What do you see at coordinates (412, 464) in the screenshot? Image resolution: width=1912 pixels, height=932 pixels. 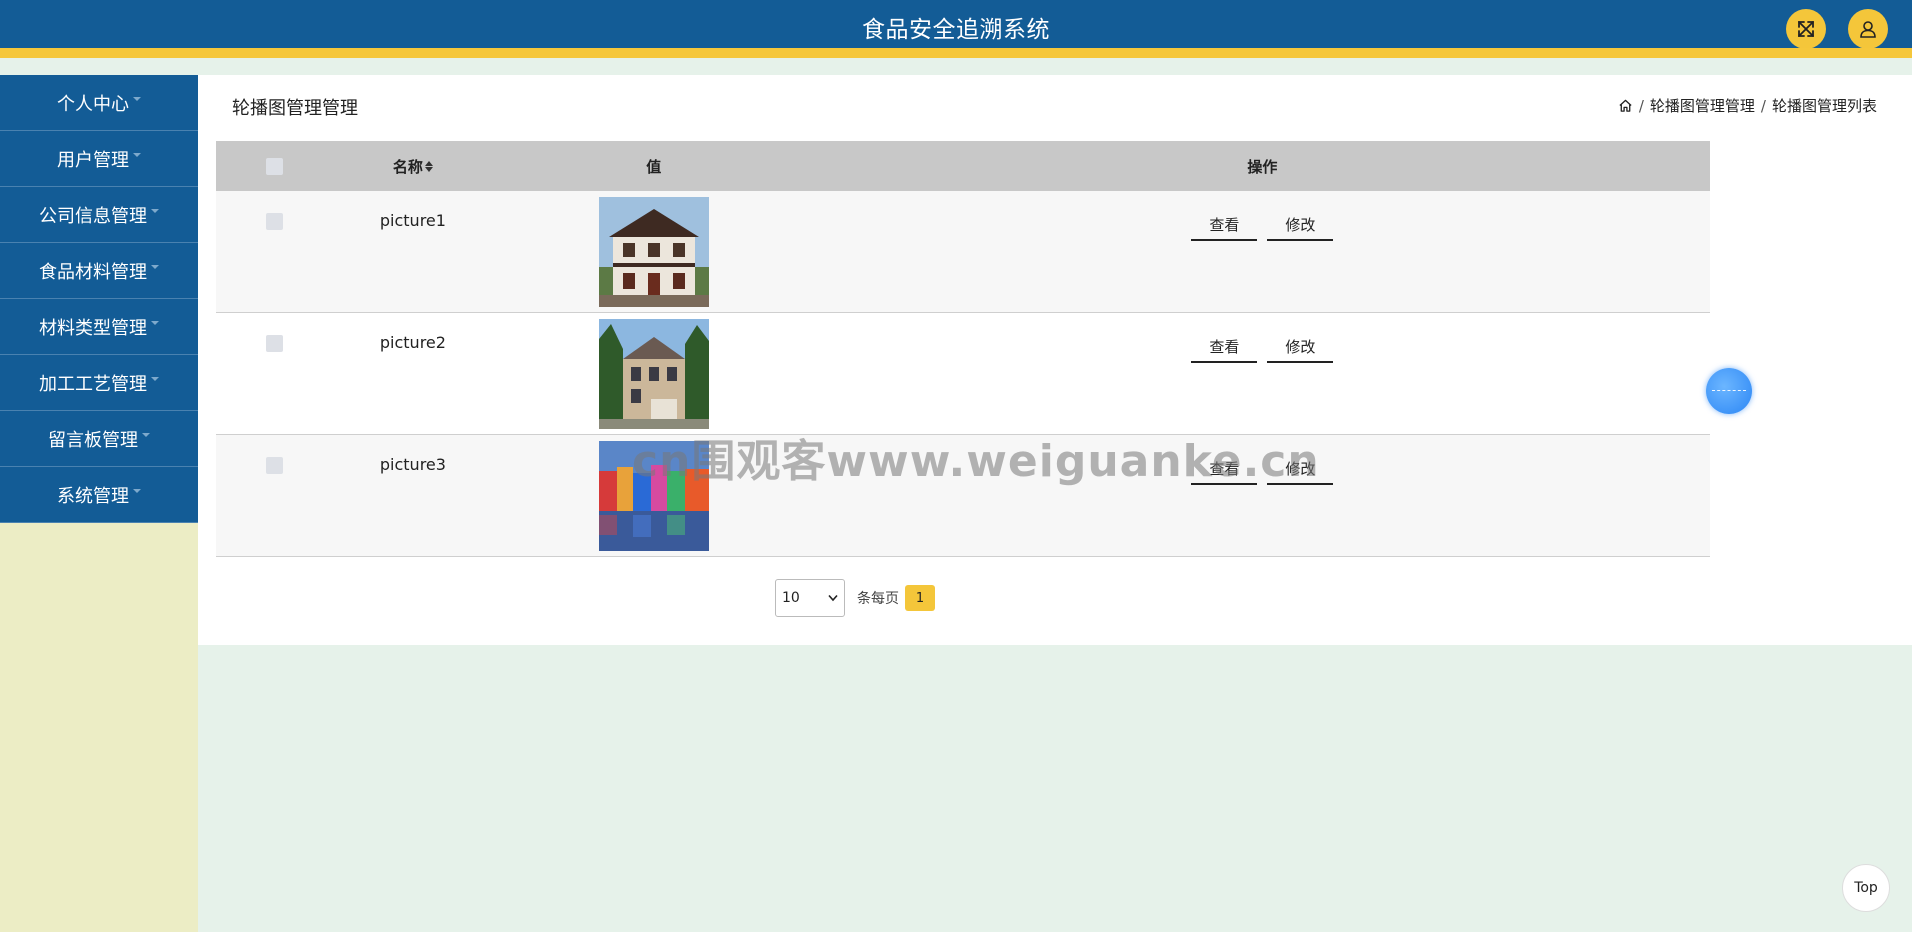 I see `row-name: picture3` at bounding box center [412, 464].